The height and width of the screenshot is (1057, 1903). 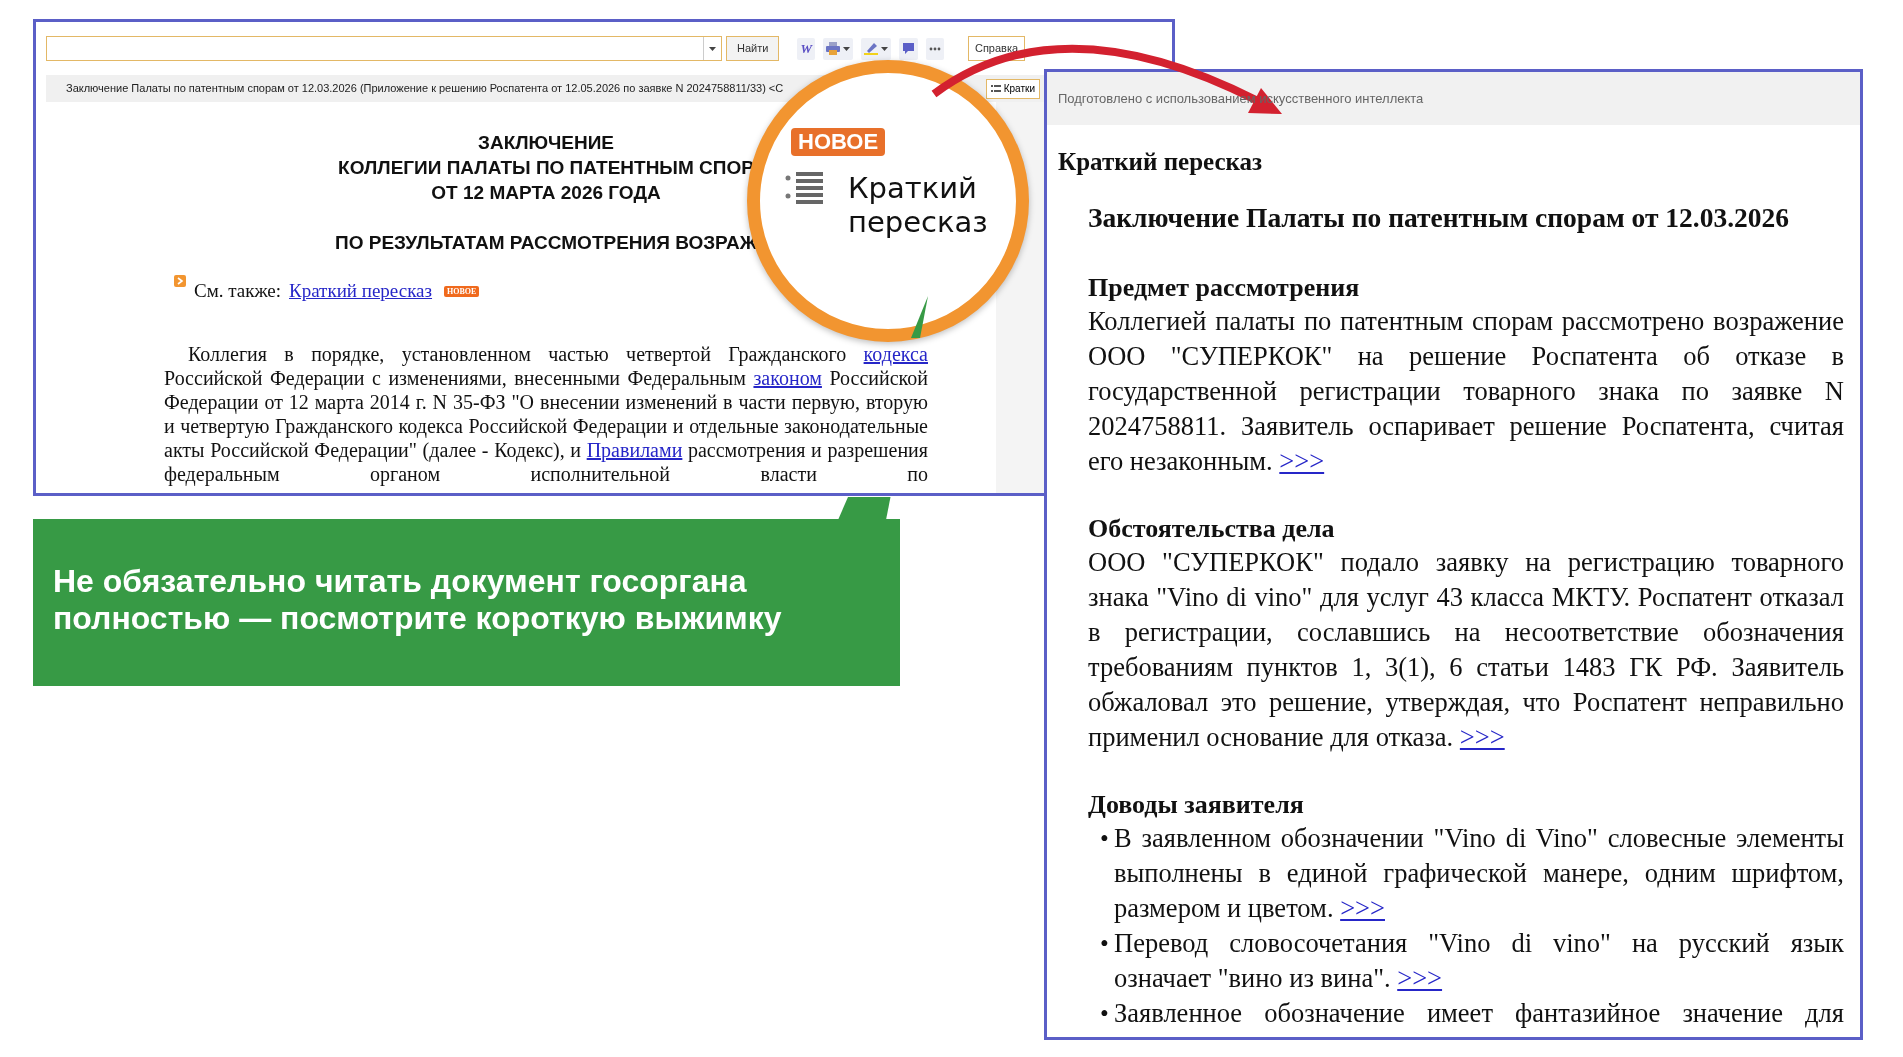 I want to click on summary-heading: Краткий пересказ, so click(x=1161, y=162).